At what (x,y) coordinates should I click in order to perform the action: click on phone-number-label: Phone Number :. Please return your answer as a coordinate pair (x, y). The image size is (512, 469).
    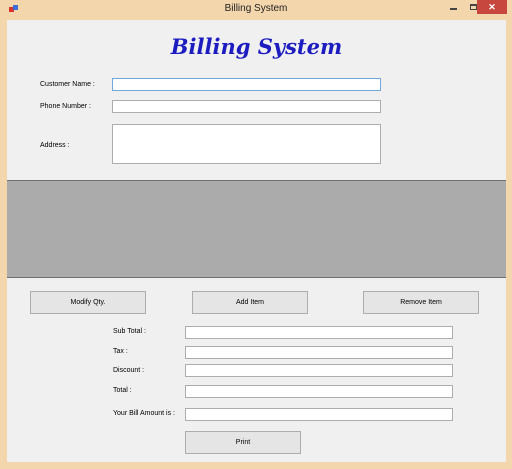
    Looking at the image, I should click on (65, 106).